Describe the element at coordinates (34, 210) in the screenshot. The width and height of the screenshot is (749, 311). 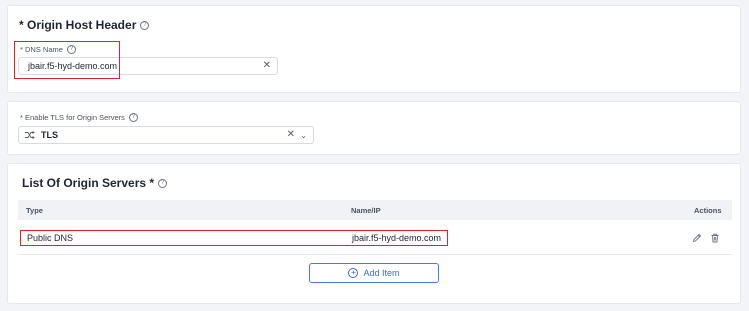
I see `column-type: Type` at that location.